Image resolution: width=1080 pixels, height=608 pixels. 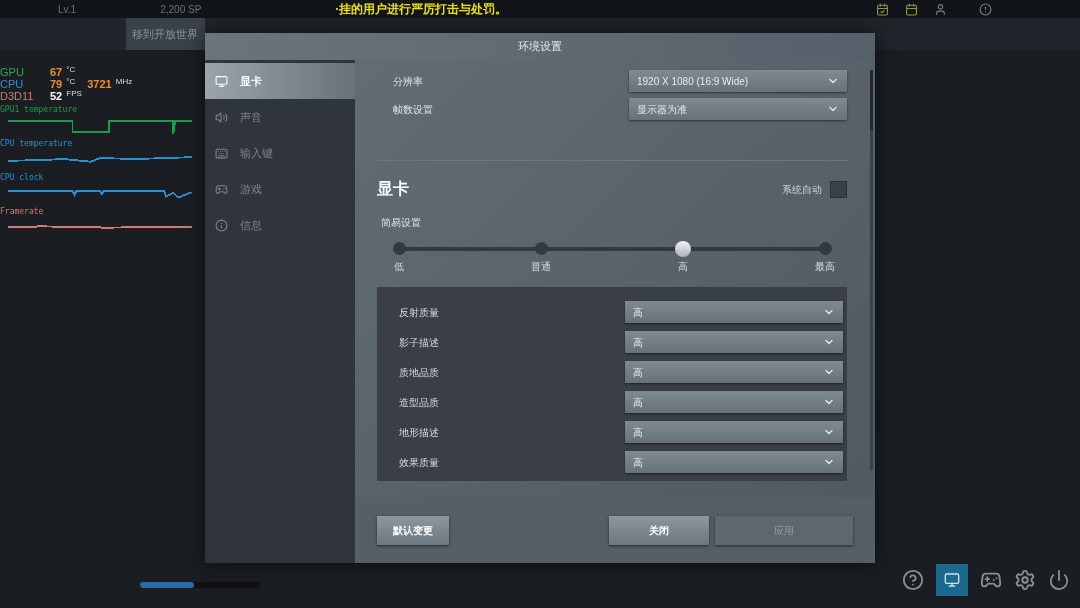 What do you see at coordinates (421, 9) in the screenshot?
I see `notice-text: ·挂的用户进行严厉打击与处罚。` at bounding box center [421, 9].